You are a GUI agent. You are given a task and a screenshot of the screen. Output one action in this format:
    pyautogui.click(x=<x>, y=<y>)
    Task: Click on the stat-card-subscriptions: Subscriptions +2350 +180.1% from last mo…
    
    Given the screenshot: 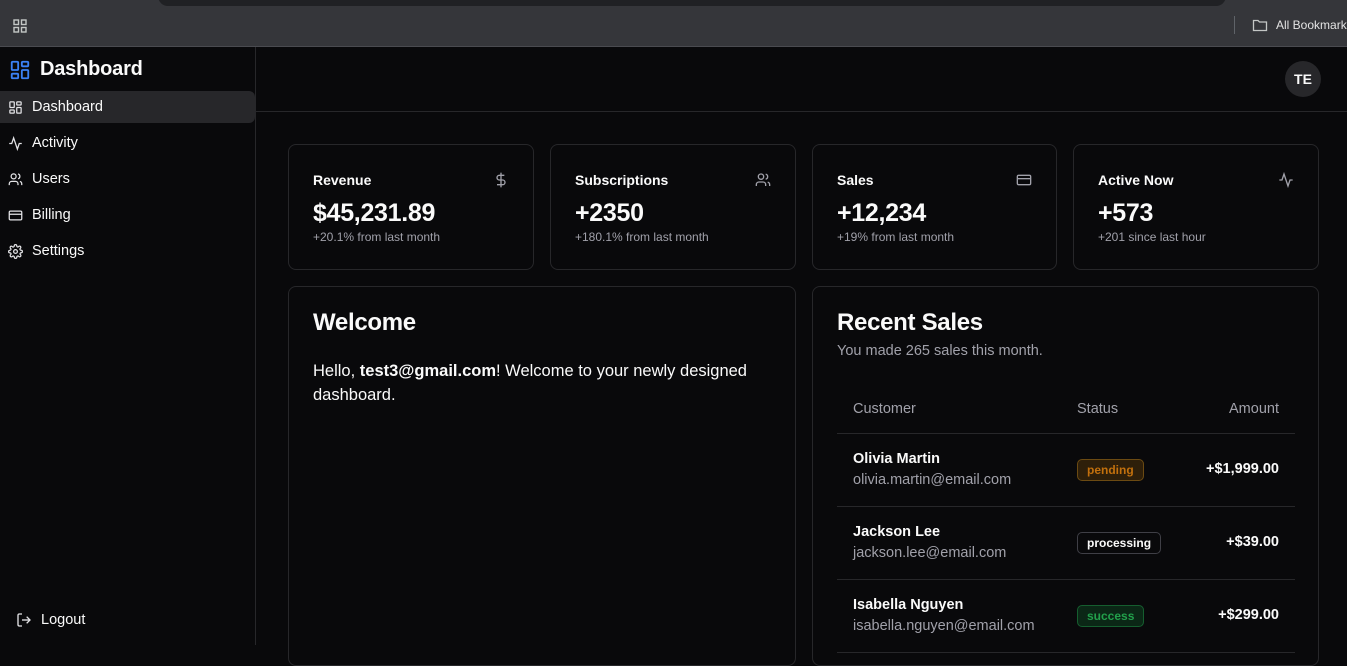 What is the action you would take?
    pyautogui.click(x=673, y=207)
    